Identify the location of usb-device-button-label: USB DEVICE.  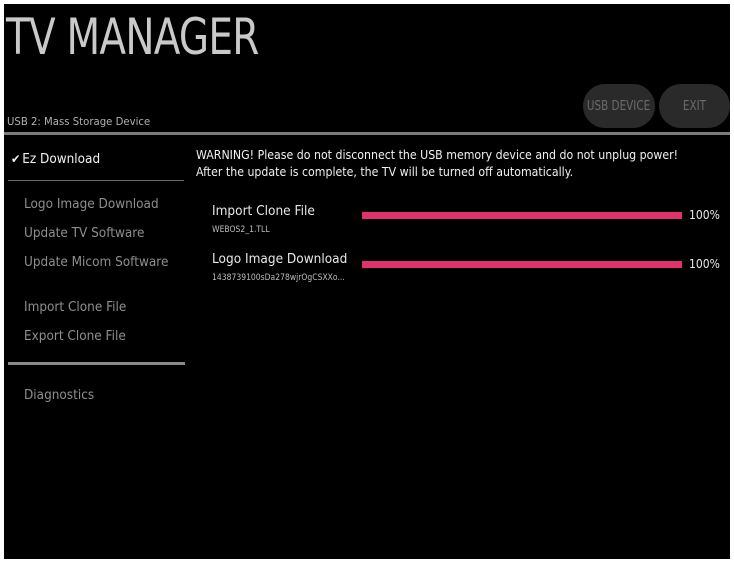
(619, 106).